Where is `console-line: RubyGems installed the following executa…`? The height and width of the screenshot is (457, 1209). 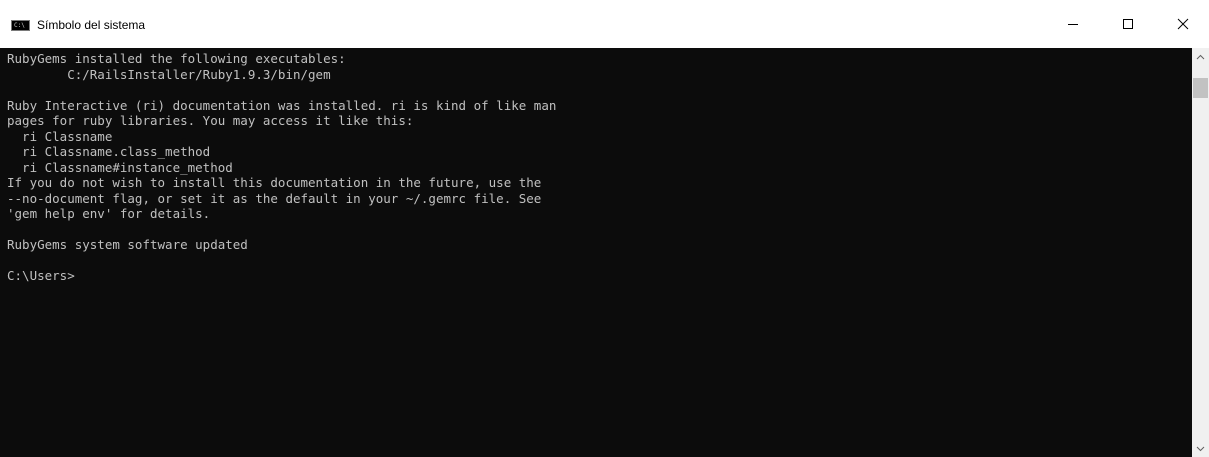 console-line: RubyGems installed the following executa… is located at coordinates (176, 58).